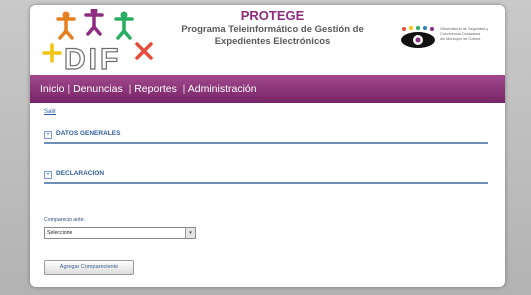 The height and width of the screenshot is (295, 531). Describe the element at coordinates (222, 89) in the screenshot. I see `nav-administracion: Administración` at that location.